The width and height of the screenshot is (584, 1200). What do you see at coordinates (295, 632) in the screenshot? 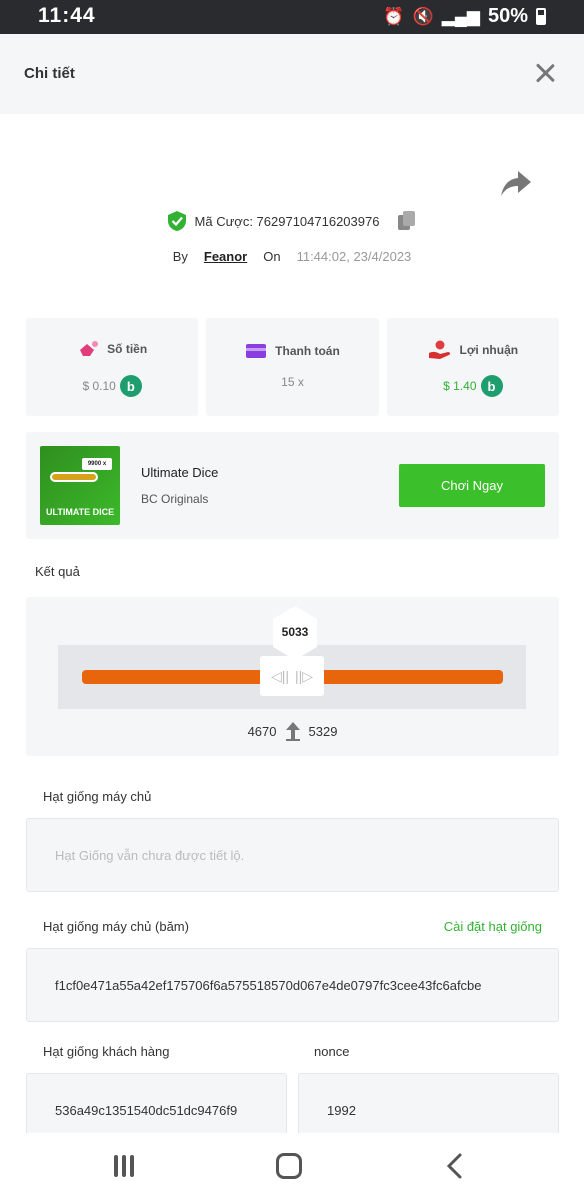
I see `result-value: 5033` at bounding box center [295, 632].